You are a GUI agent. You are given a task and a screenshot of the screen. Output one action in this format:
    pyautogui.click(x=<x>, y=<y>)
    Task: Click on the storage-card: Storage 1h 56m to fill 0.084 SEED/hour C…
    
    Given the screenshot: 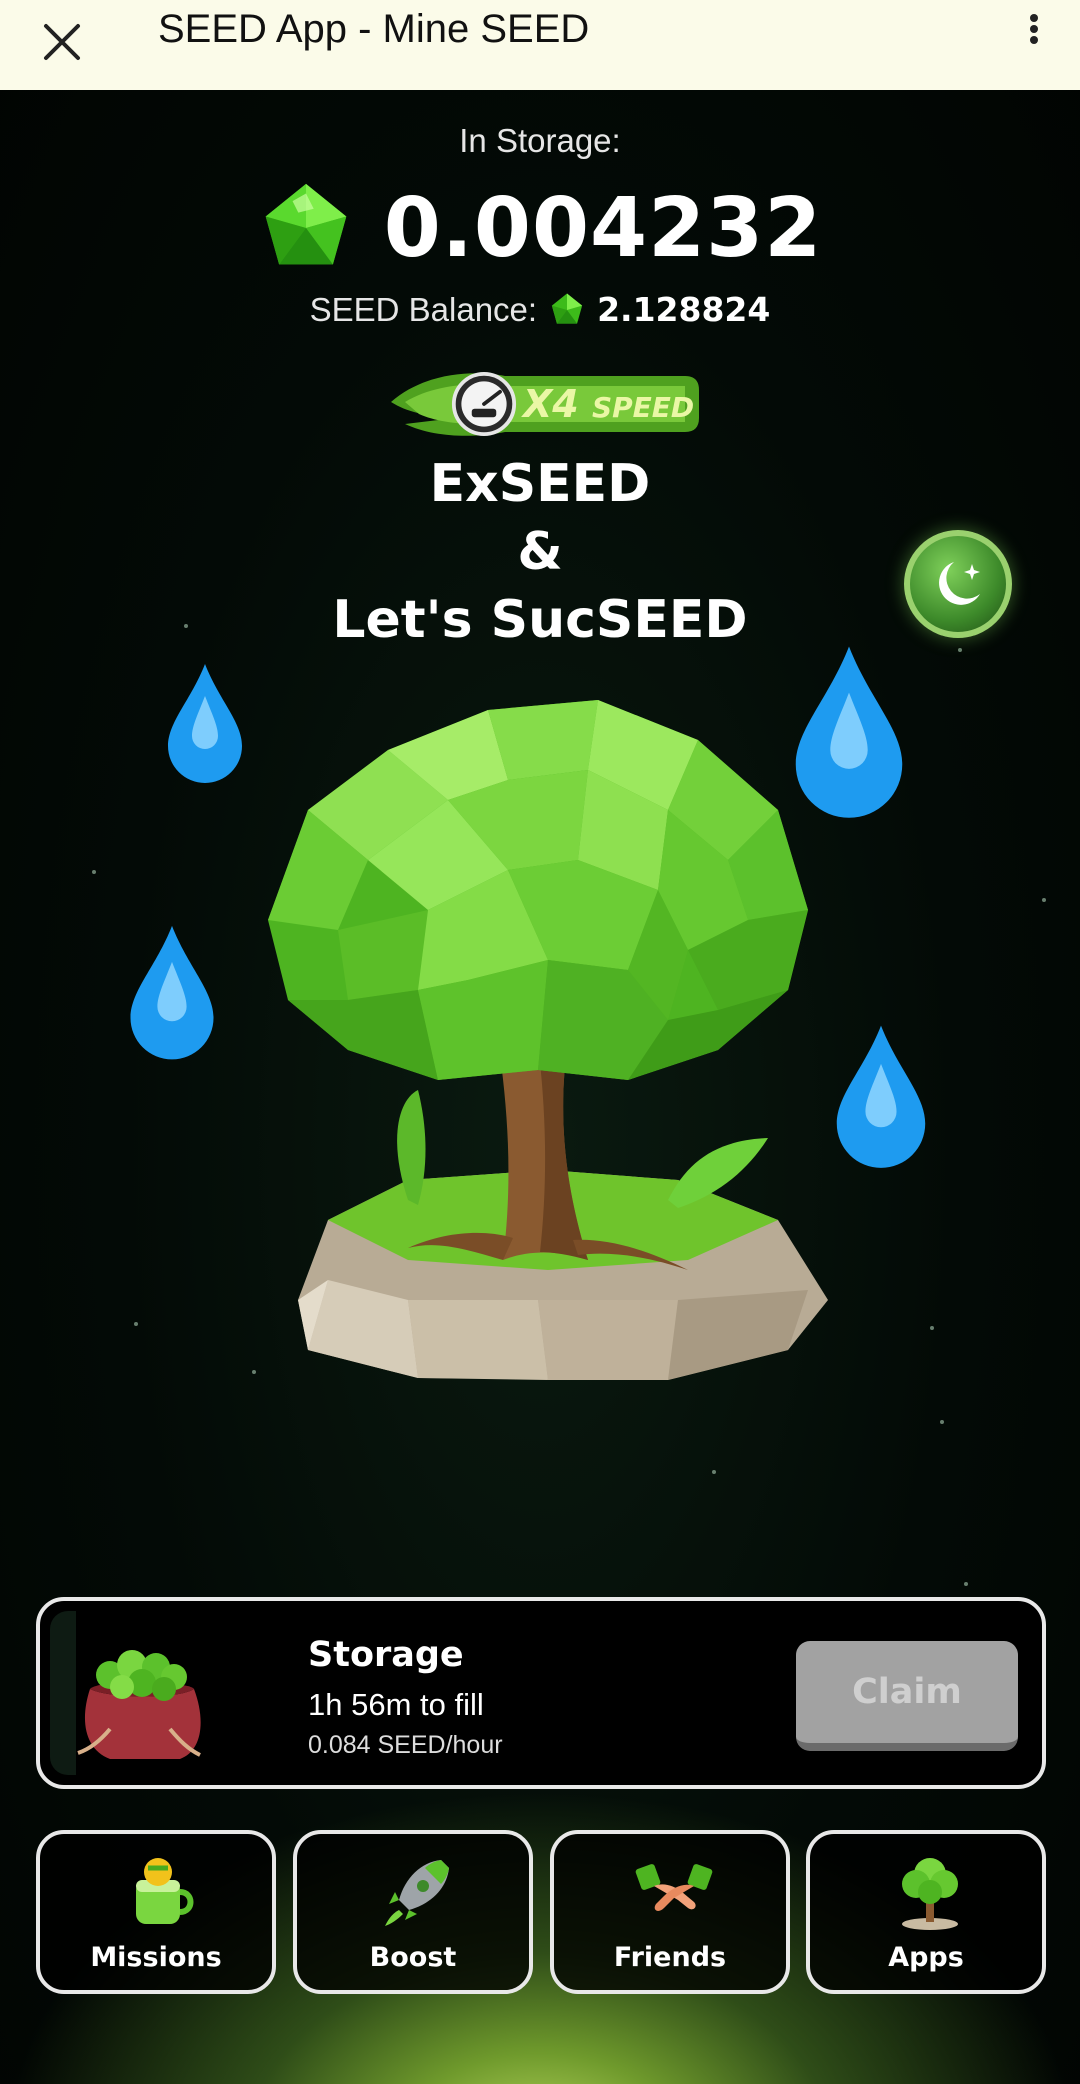 What is the action you would take?
    pyautogui.click(x=541, y=1693)
    